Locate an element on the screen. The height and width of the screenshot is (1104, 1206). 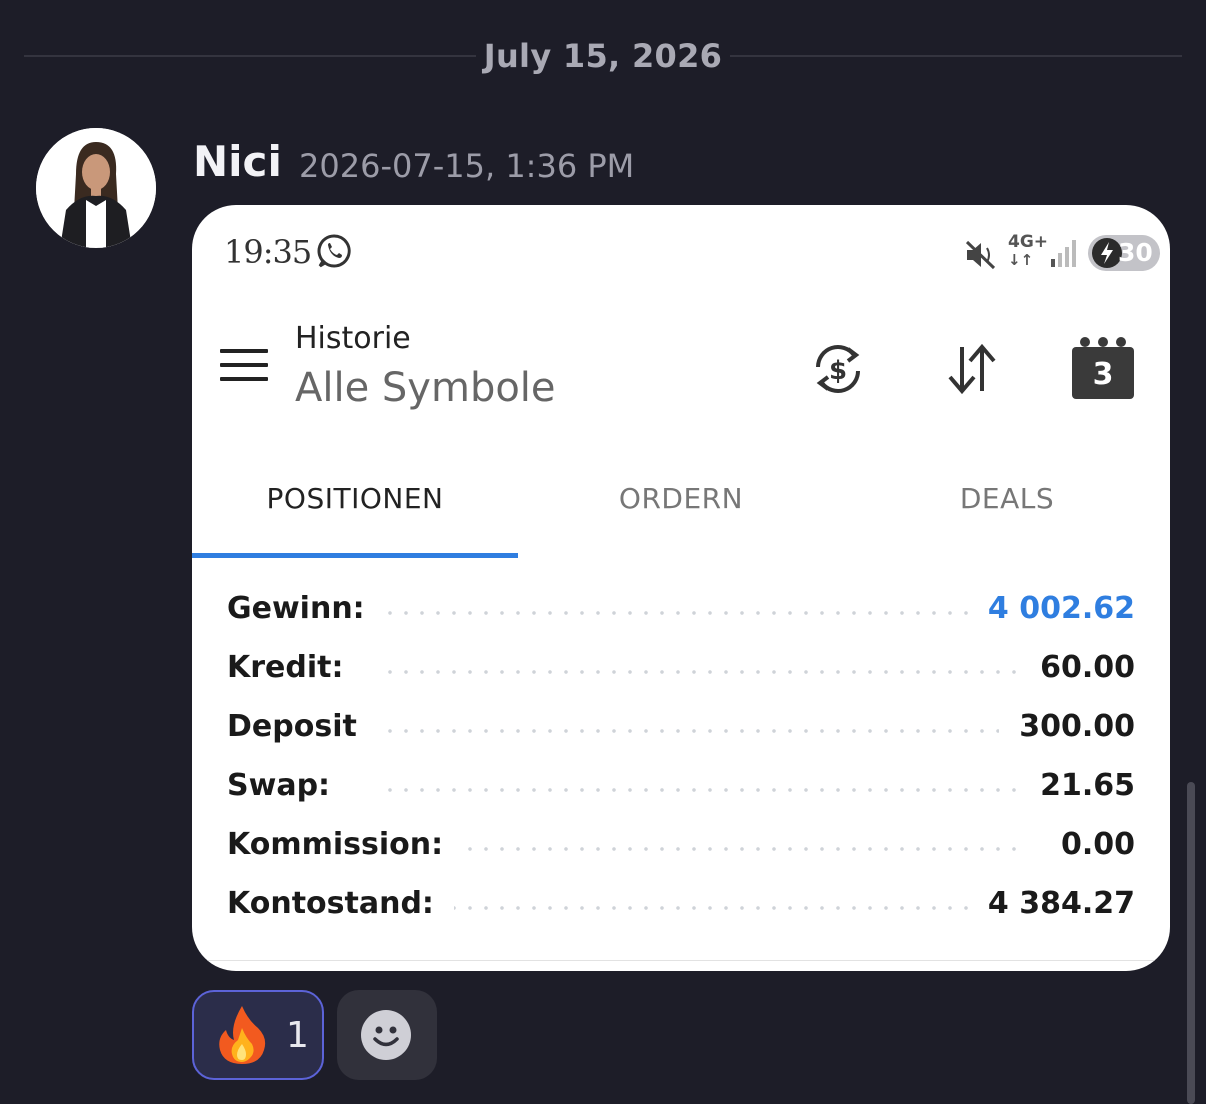
row-label: Kommission: is located at coordinates (345, 845).